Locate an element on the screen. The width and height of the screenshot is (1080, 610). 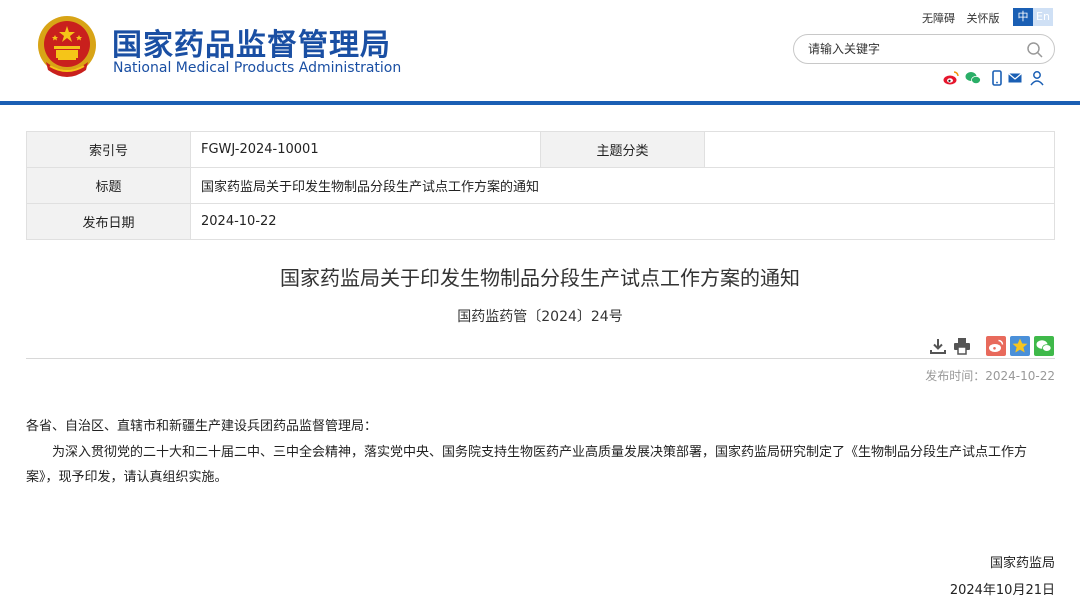
meta-title-label: 标题 is located at coordinates (108, 185).